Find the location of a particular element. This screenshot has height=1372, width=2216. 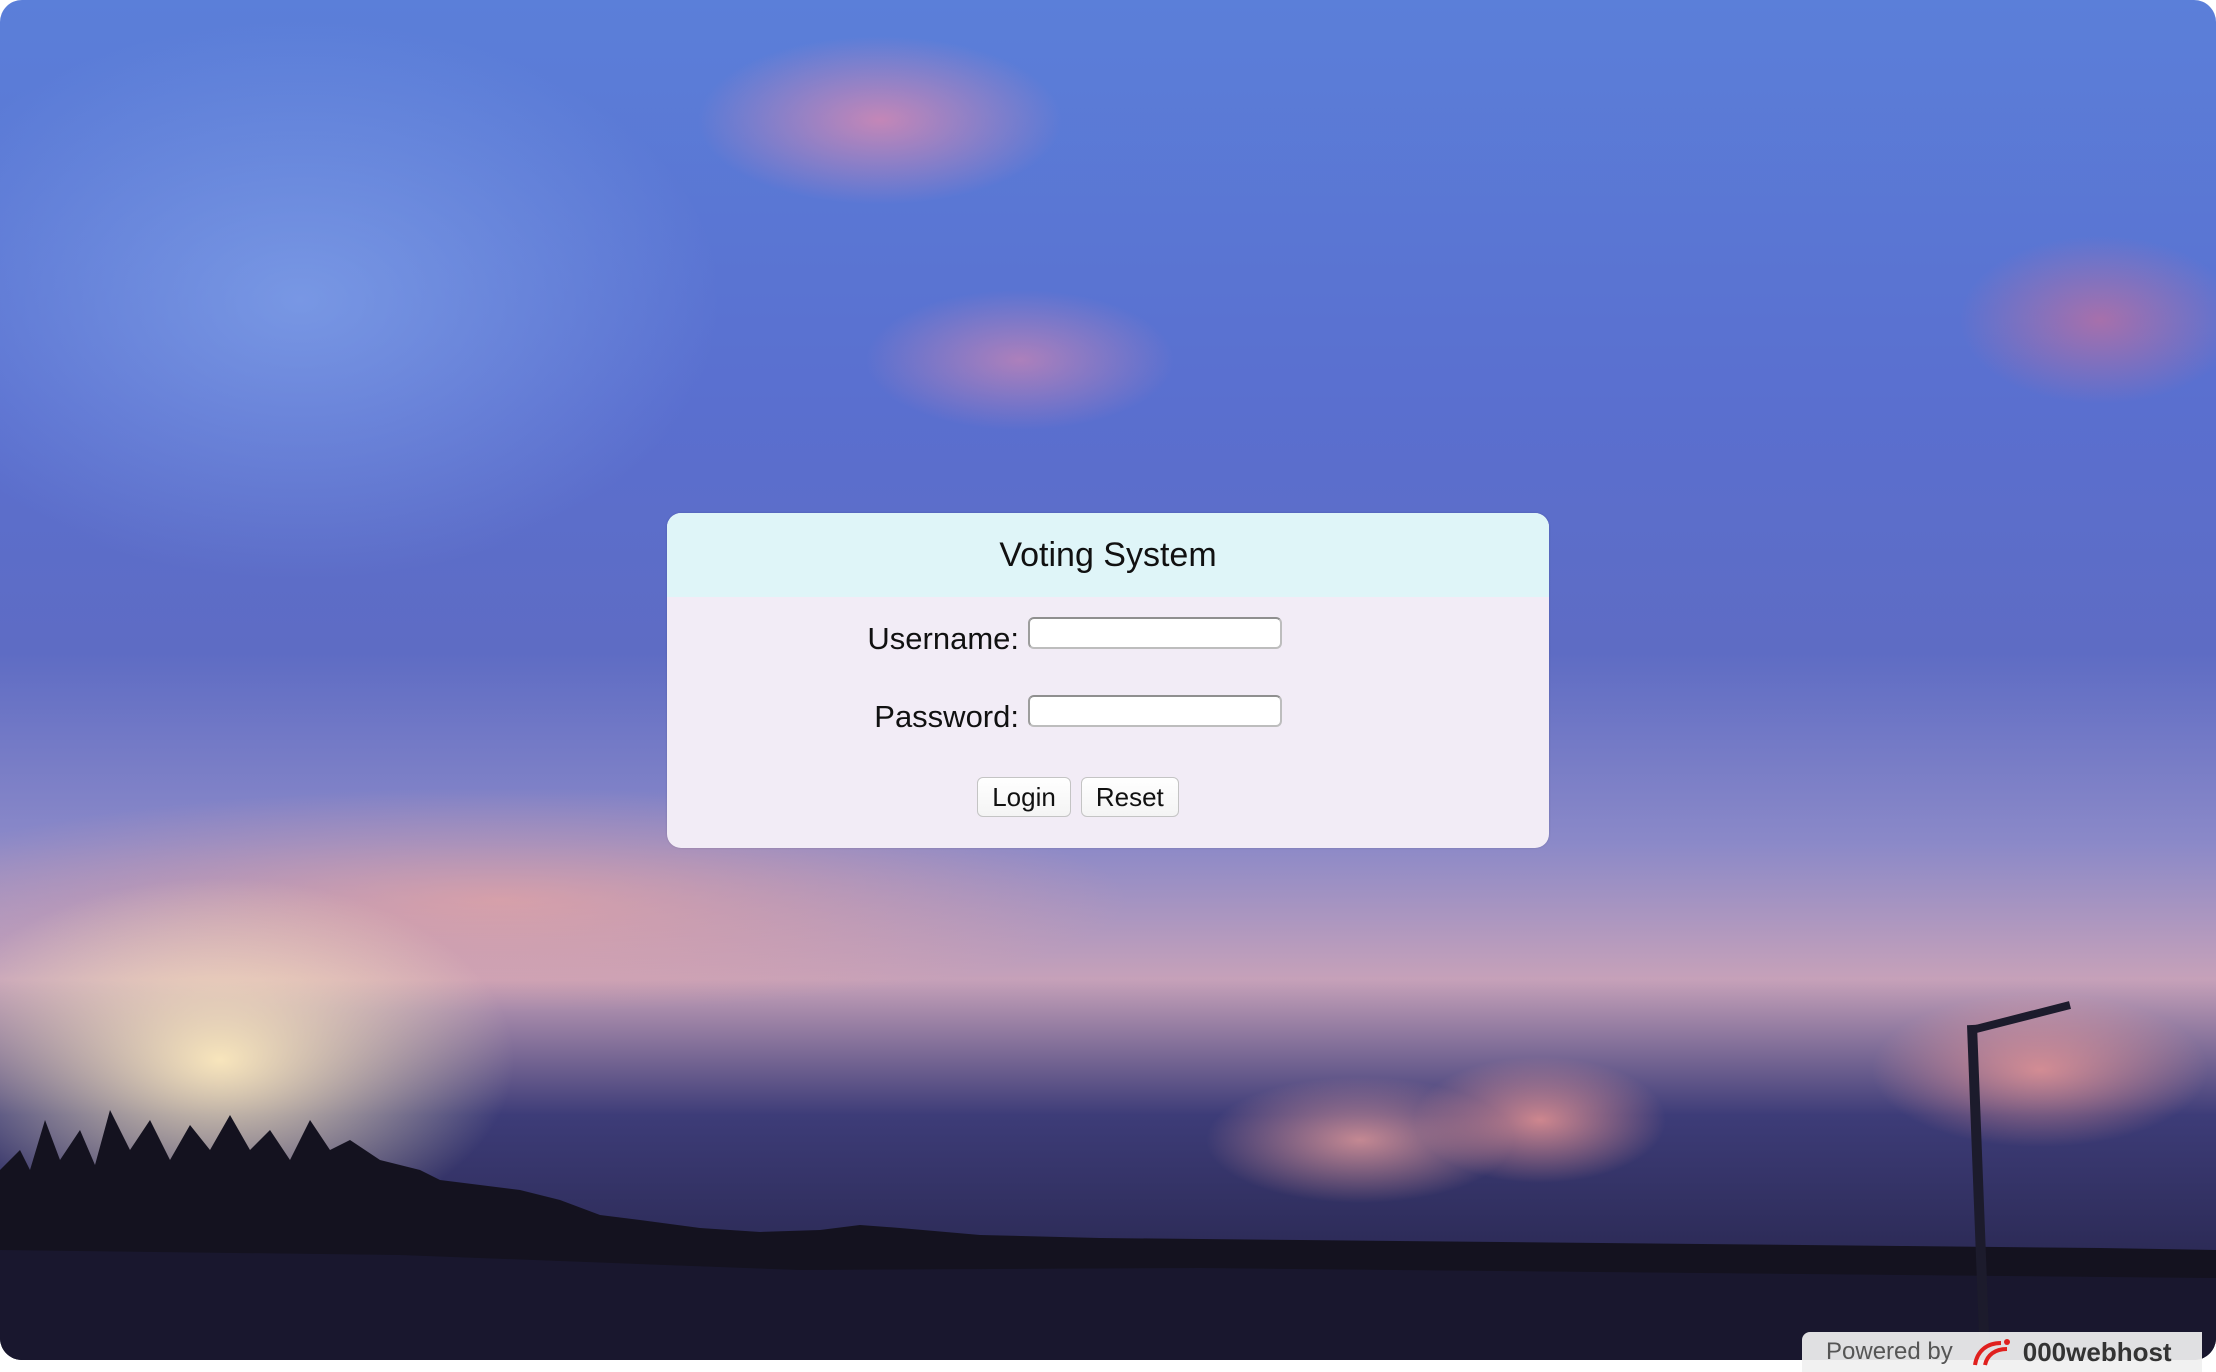

login-button: Login is located at coordinates (1024, 797).